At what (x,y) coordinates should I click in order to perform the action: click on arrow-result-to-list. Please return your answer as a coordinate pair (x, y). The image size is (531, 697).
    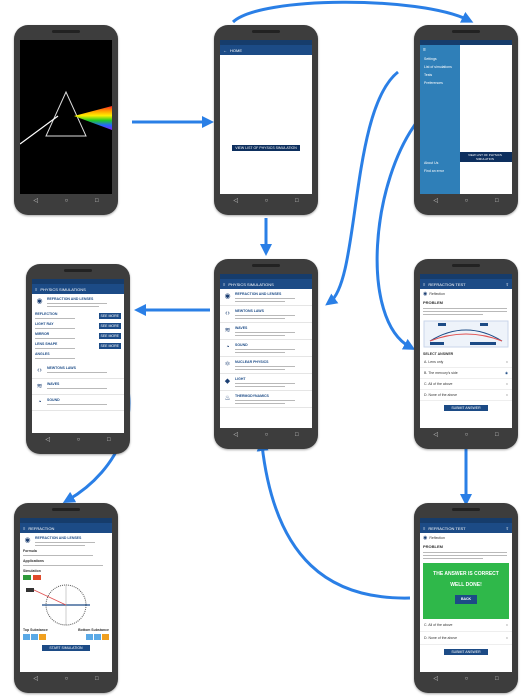
    Looking at the image, I should click on (333, 519).